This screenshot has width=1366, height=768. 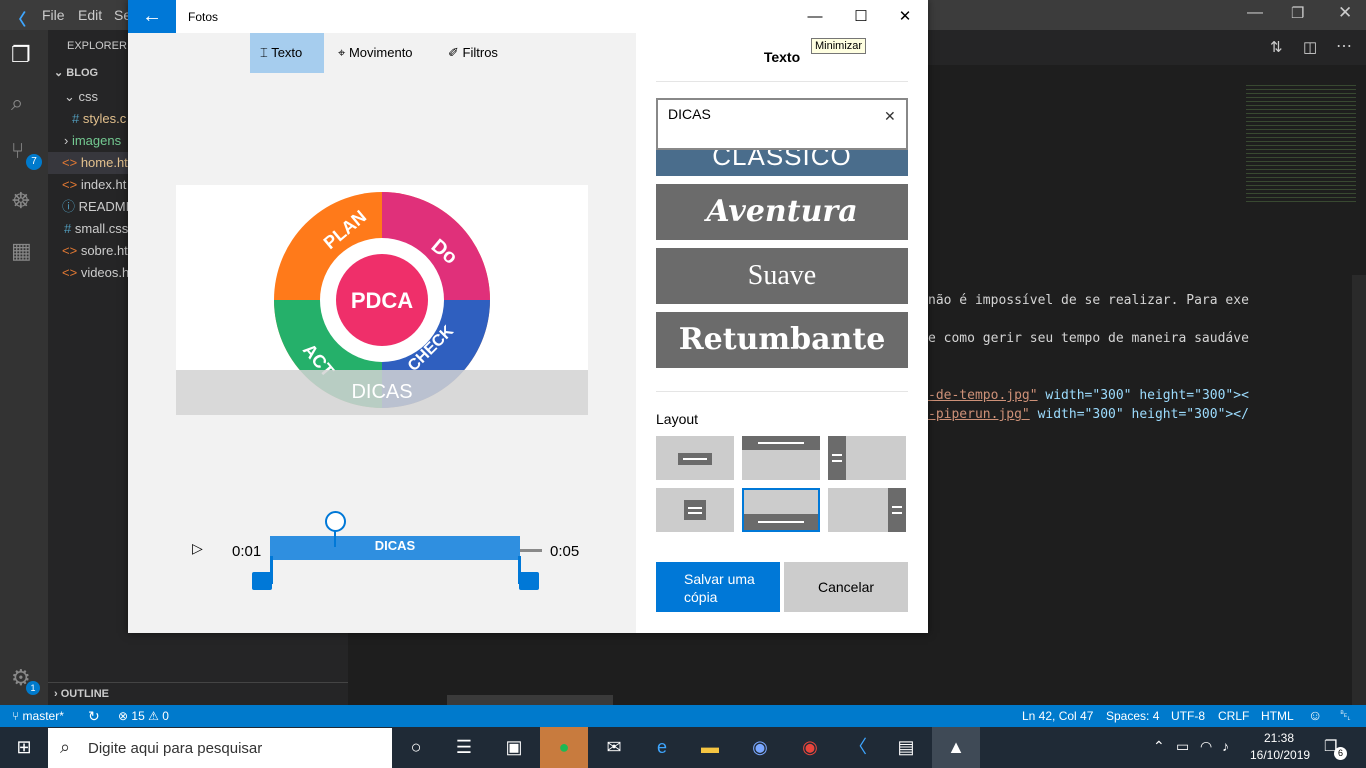 I want to click on tree-item-small: # small.css, so click(x=96, y=229).